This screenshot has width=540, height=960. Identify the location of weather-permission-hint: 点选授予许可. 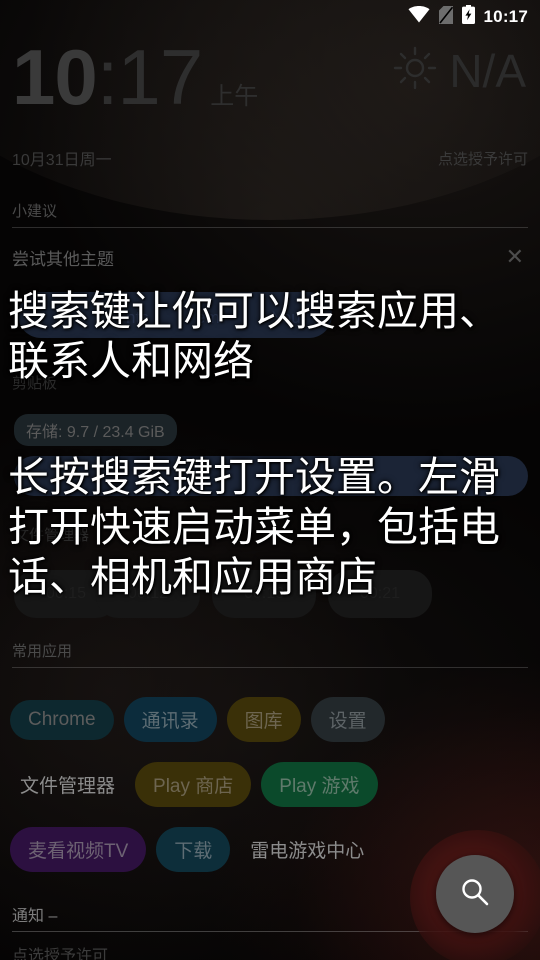
(483, 158).